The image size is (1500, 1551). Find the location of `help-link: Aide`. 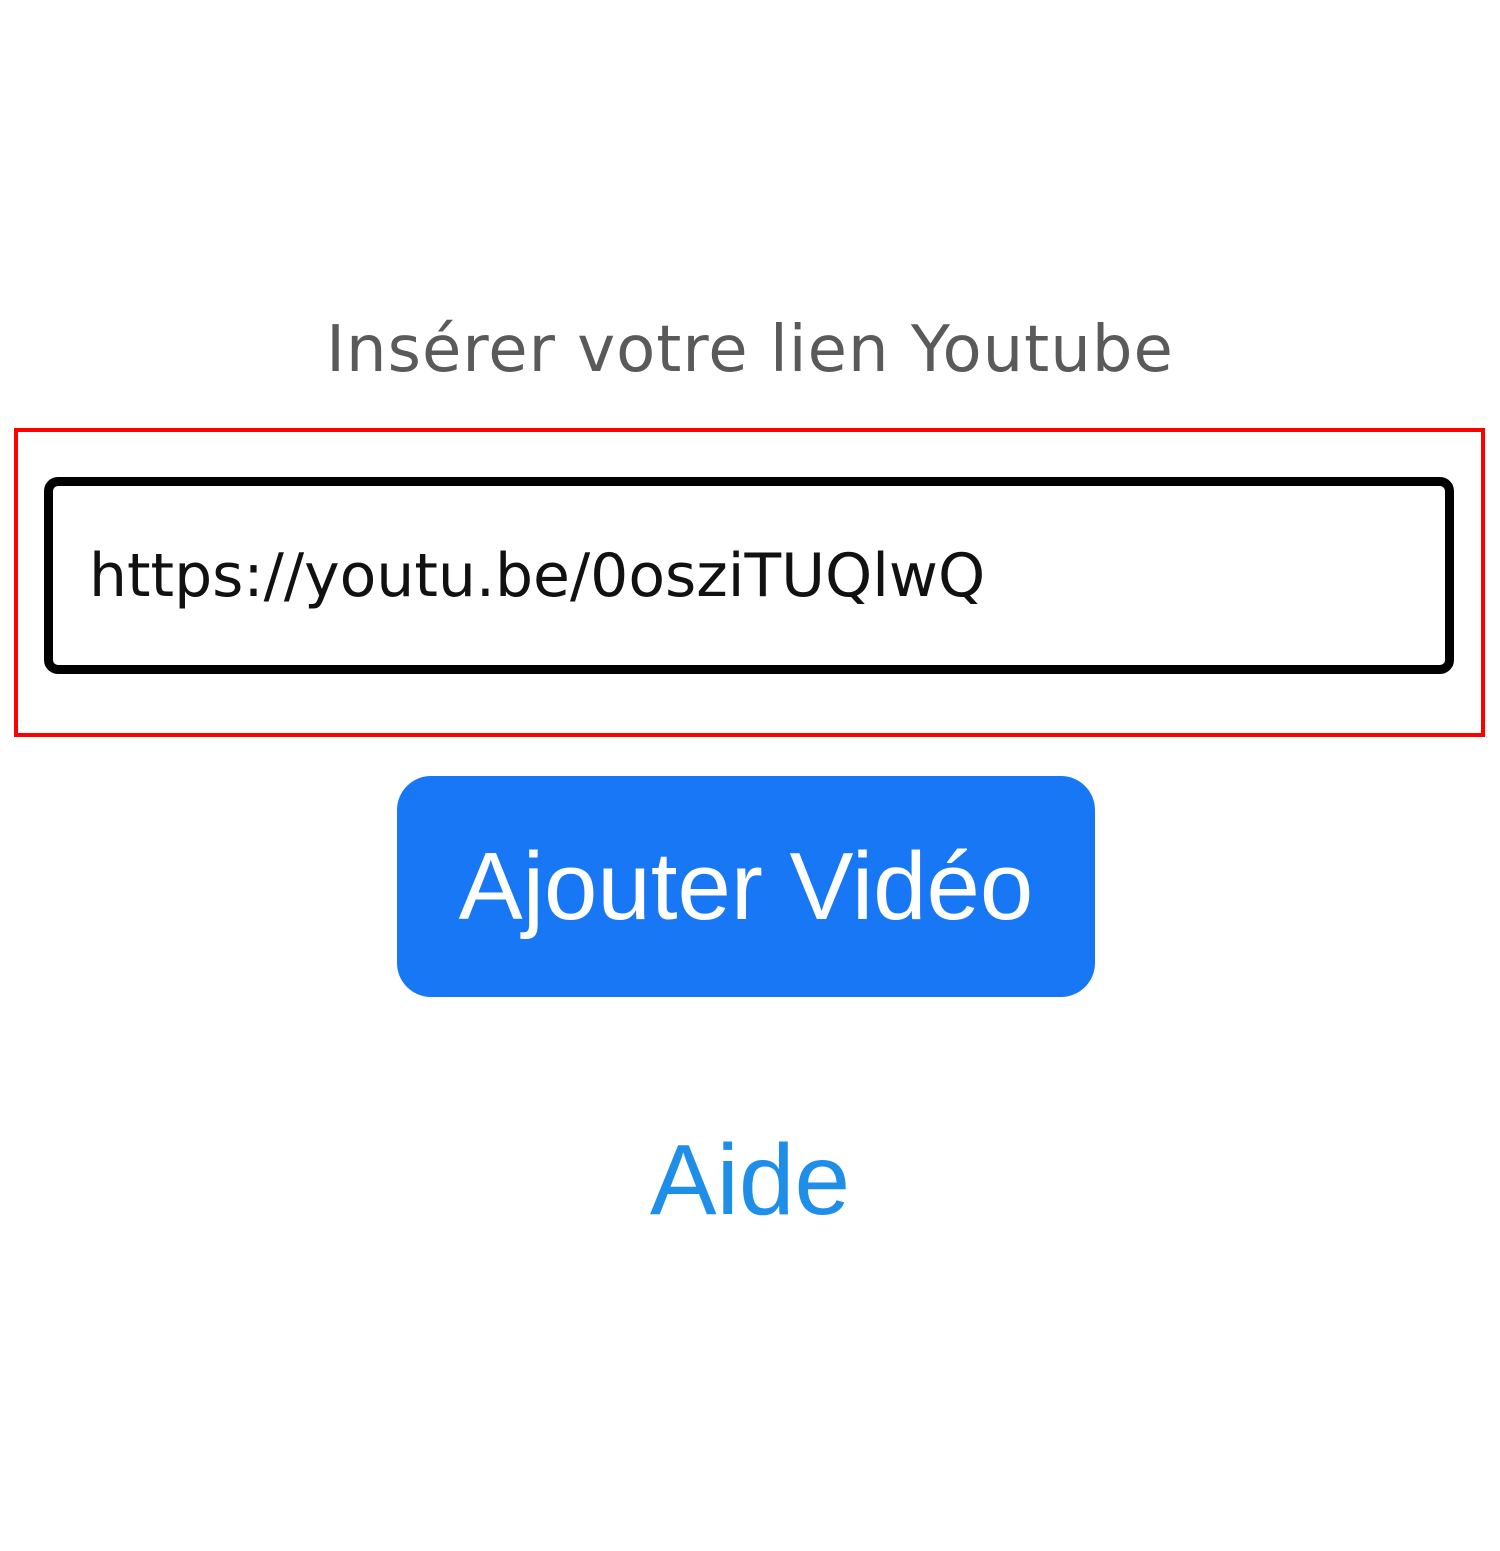

help-link: Aide is located at coordinates (750, 1180).